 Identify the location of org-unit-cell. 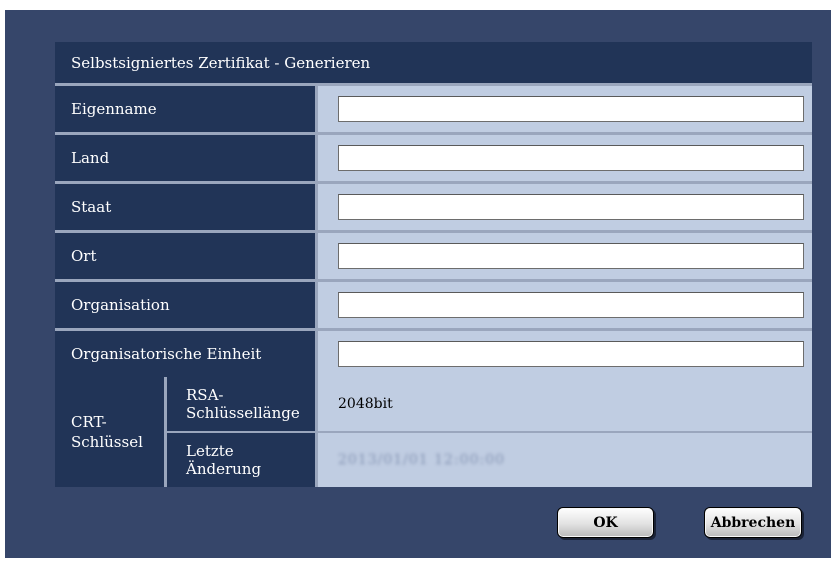
(565, 354).